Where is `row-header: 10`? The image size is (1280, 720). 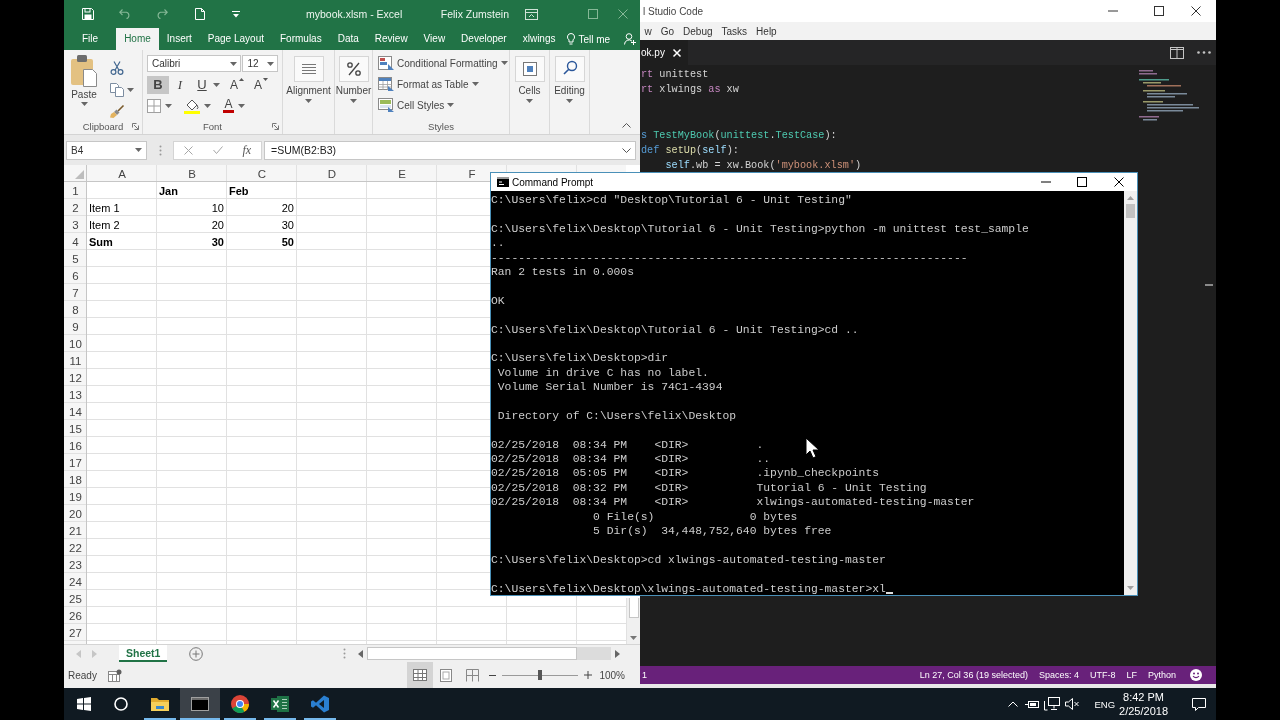
row-header: 10 is located at coordinates (75, 343).